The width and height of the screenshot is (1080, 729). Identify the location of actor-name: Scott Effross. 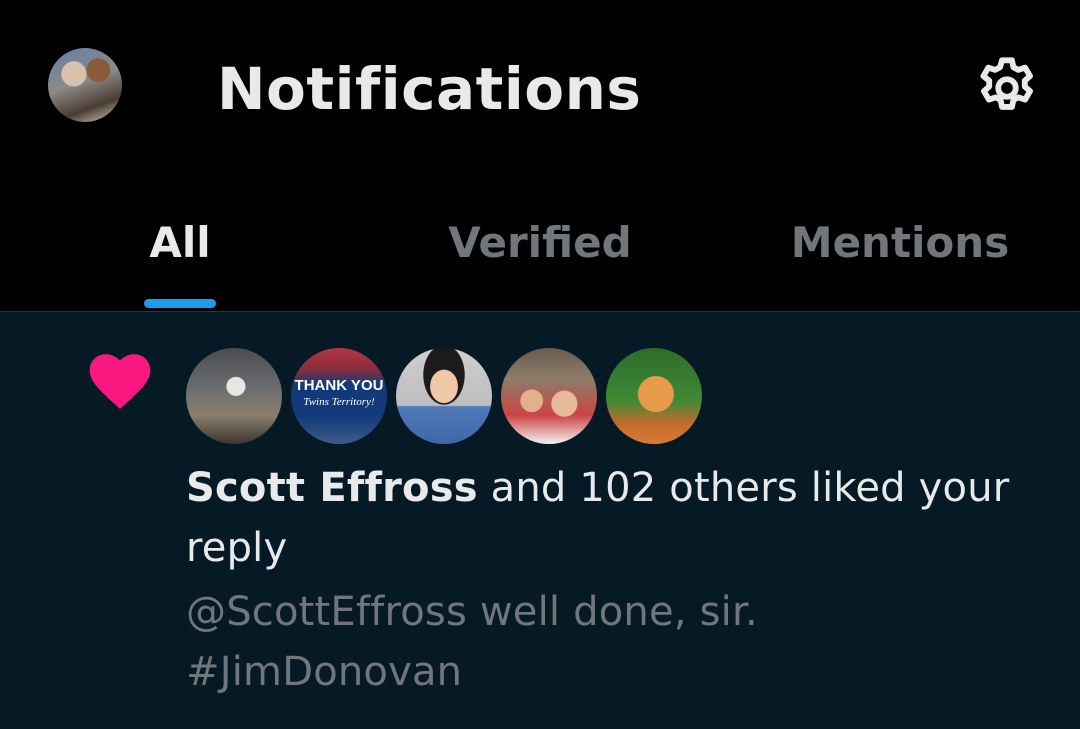
(332, 488).